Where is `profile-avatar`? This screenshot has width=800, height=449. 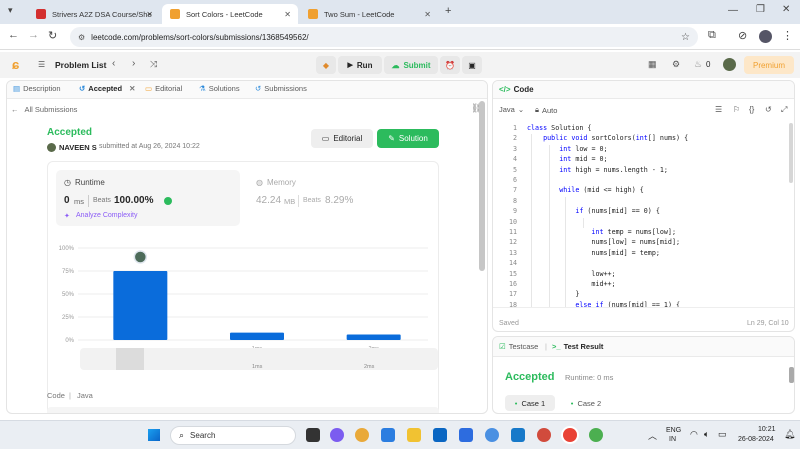
profile-avatar is located at coordinates (765, 36).